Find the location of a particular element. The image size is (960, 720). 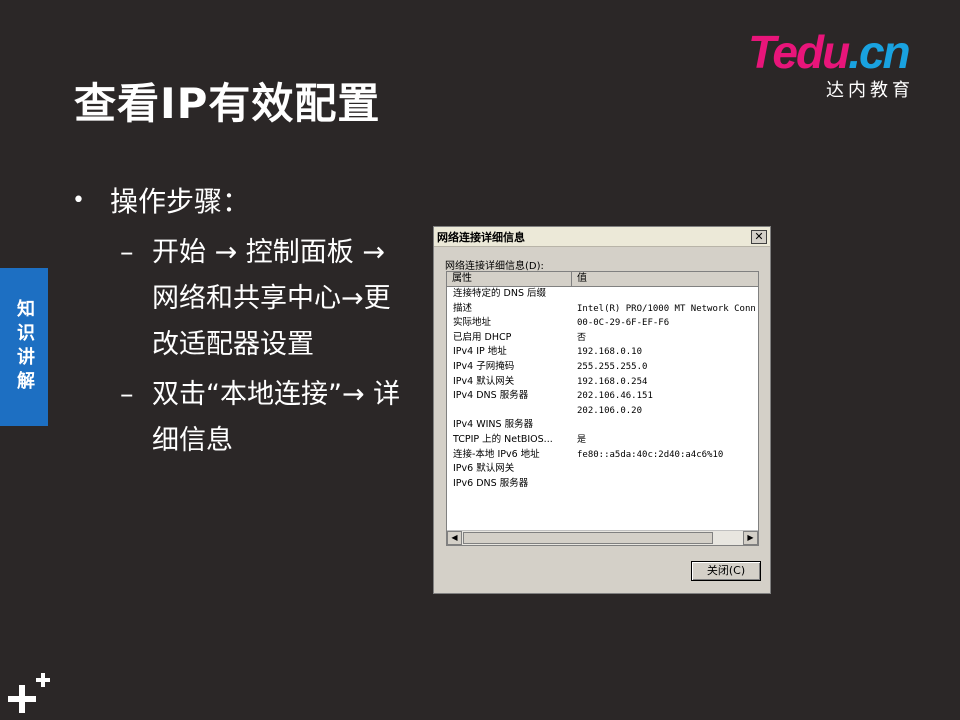

table-row: 202.106.0.20 is located at coordinates (602, 411).